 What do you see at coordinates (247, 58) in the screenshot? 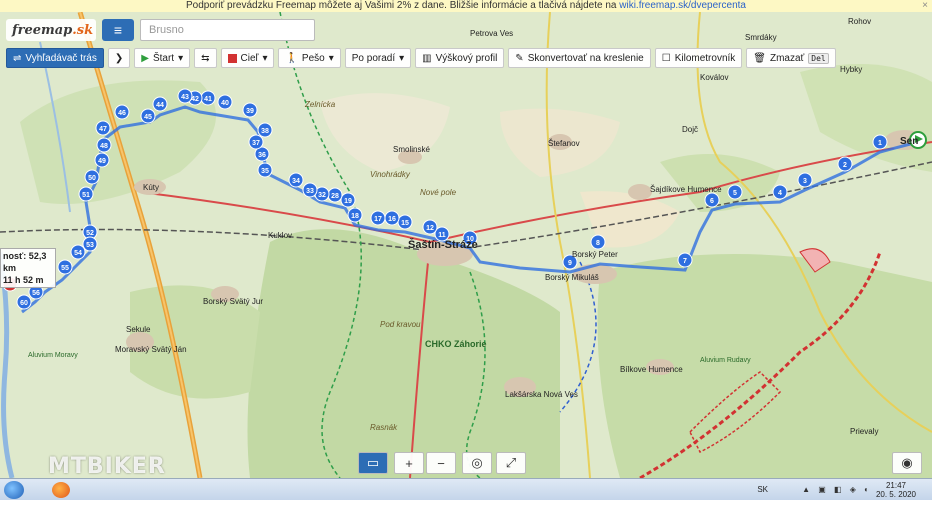
I see `goal-button: Cieľ ▾` at bounding box center [247, 58].